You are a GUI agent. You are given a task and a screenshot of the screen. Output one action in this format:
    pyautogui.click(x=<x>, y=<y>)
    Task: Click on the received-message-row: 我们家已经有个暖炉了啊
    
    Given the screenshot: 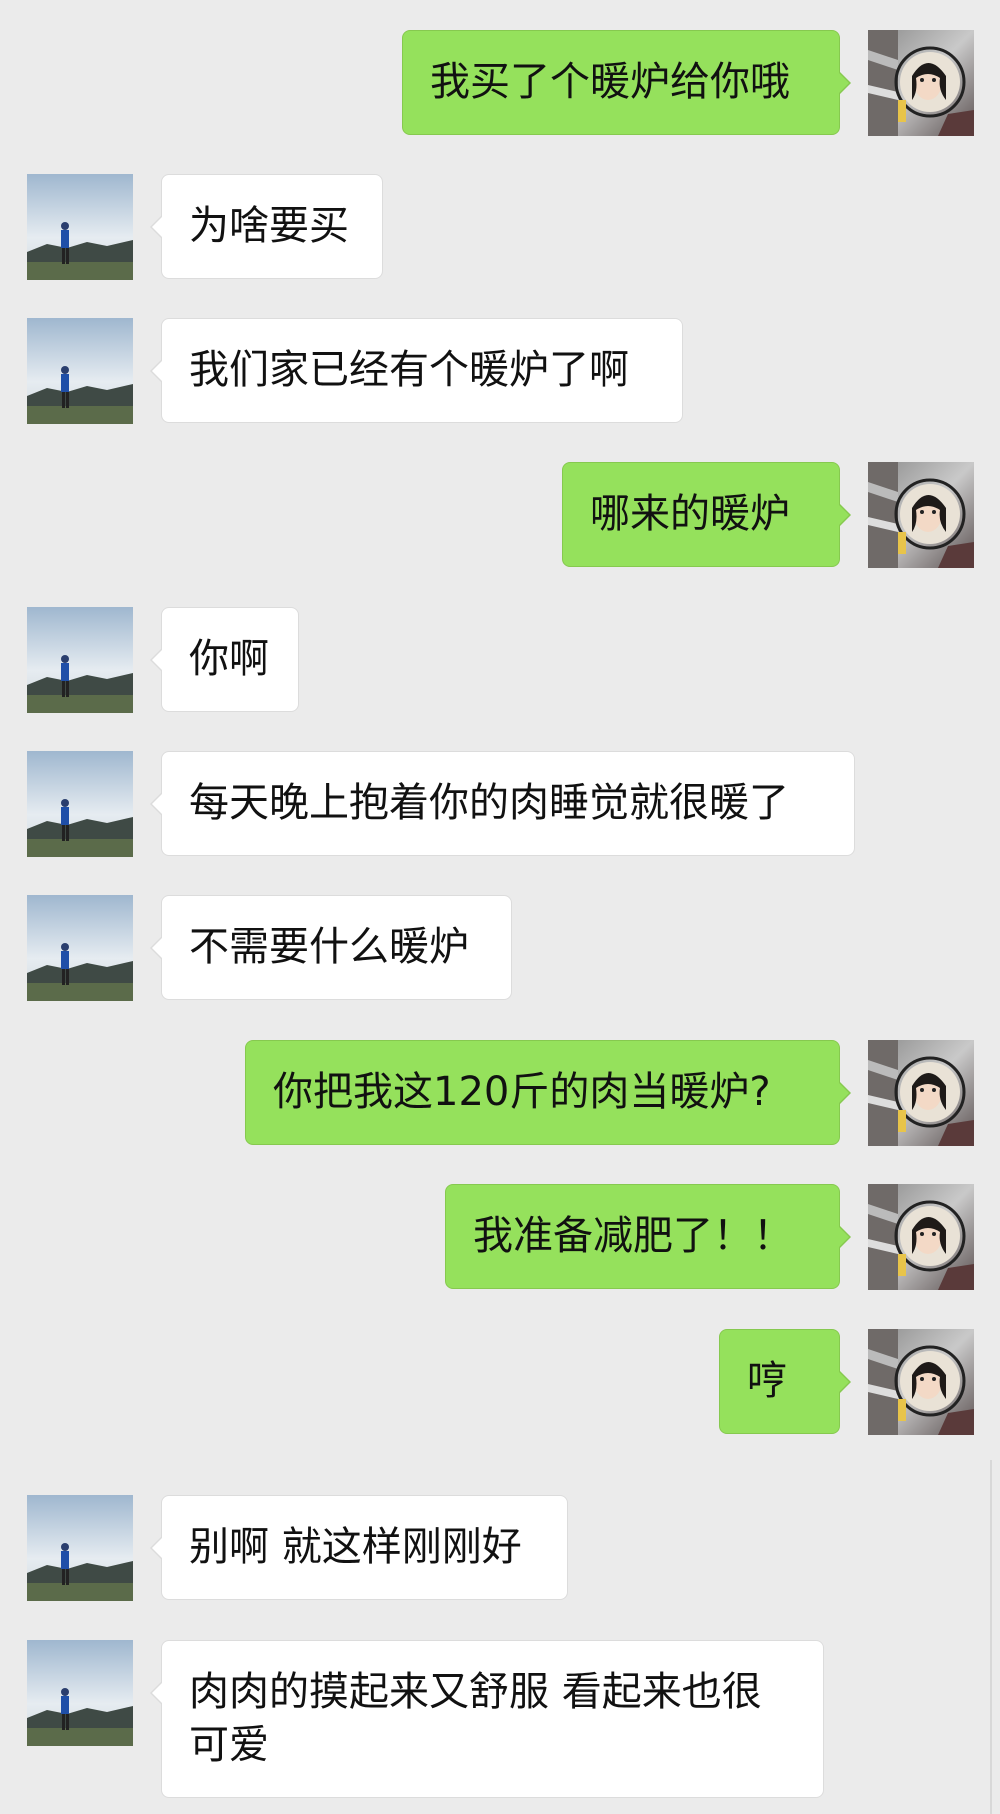 What is the action you would take?
    pyautogui.click(x=500, y=370)
    